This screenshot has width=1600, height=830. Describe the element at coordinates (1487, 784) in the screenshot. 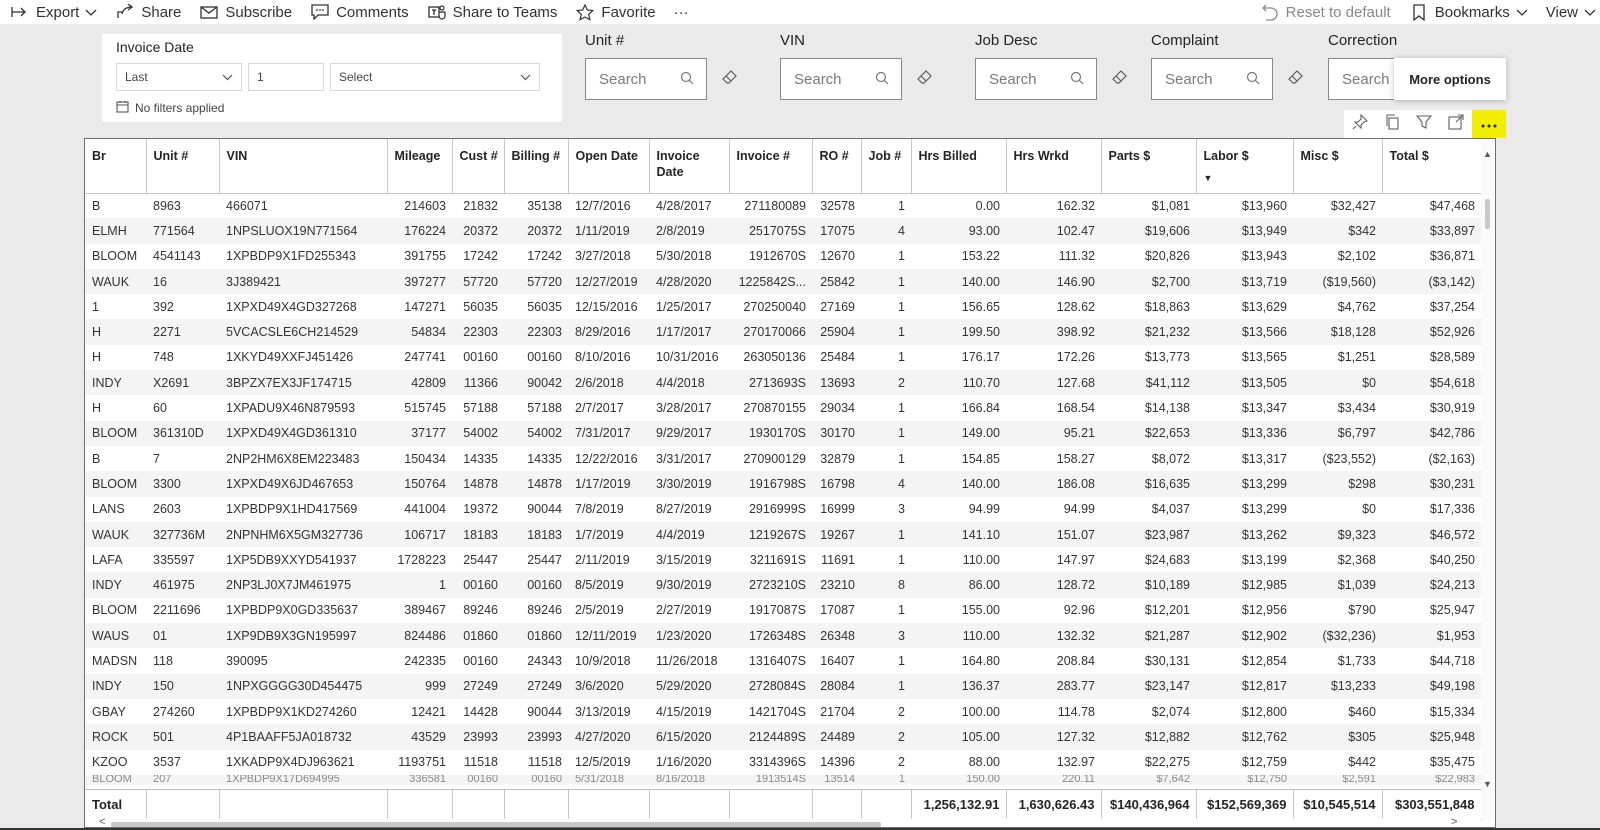

I see `scroll-down-icon: ▼` at that location.